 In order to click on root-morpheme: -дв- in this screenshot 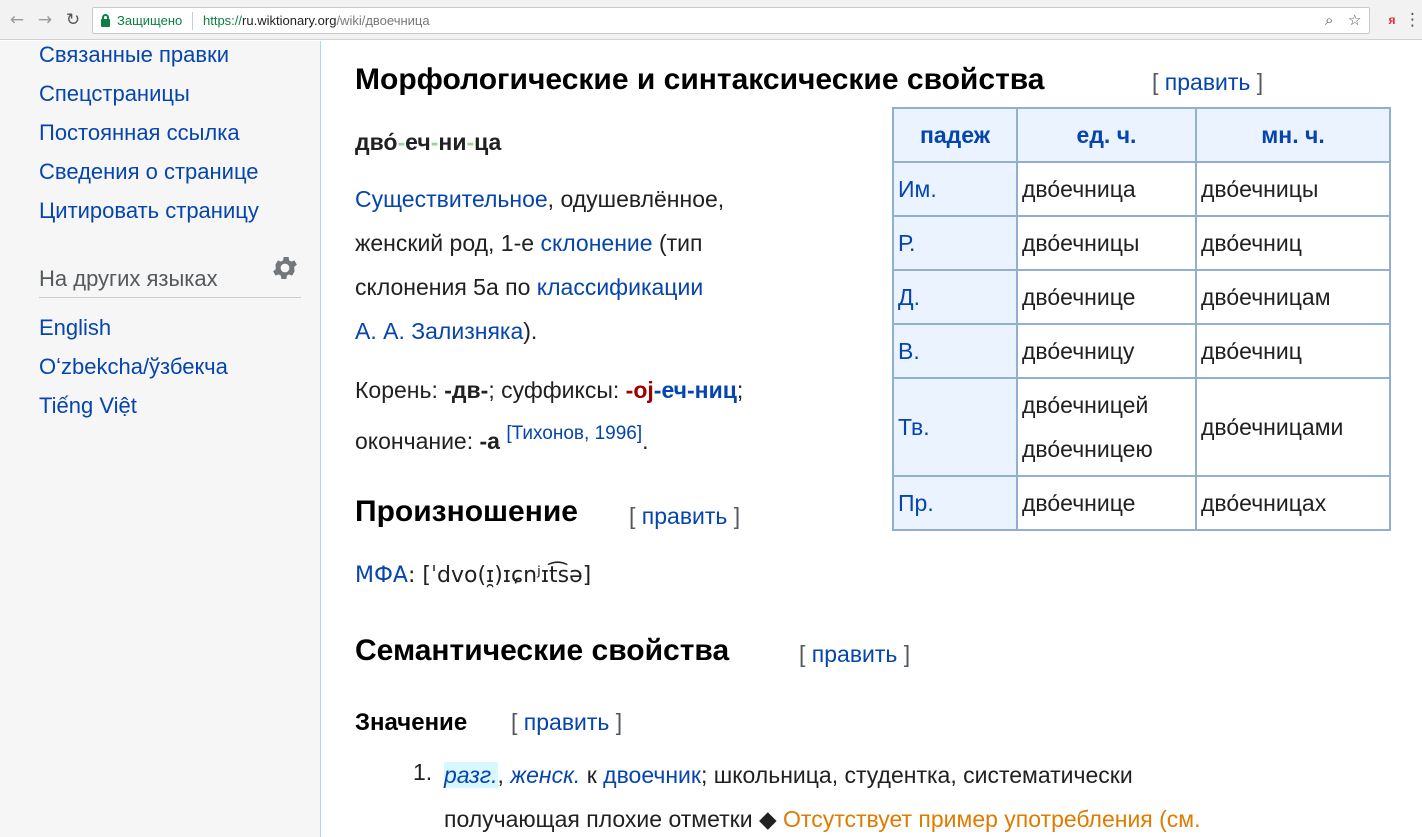, I will do `click(466, 390)`.